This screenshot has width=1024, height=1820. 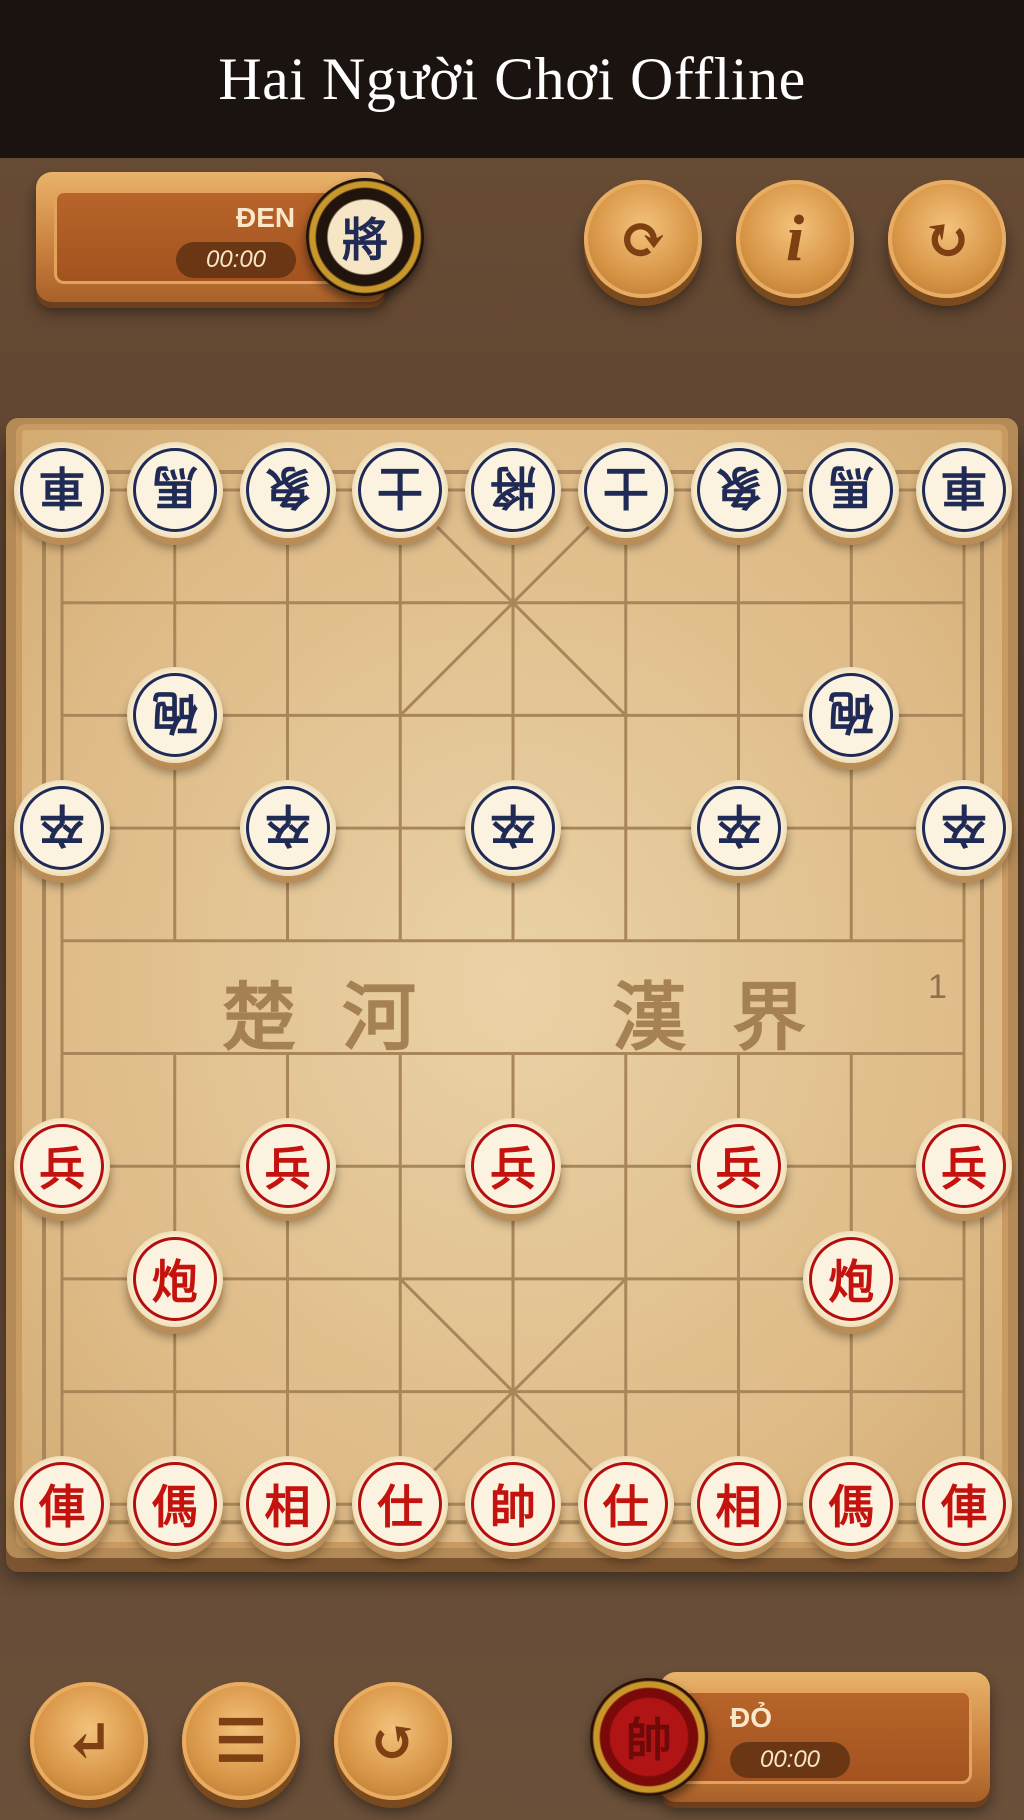 I want to click on red-player-name: ĐỎ, so click(x=751, y=1717).